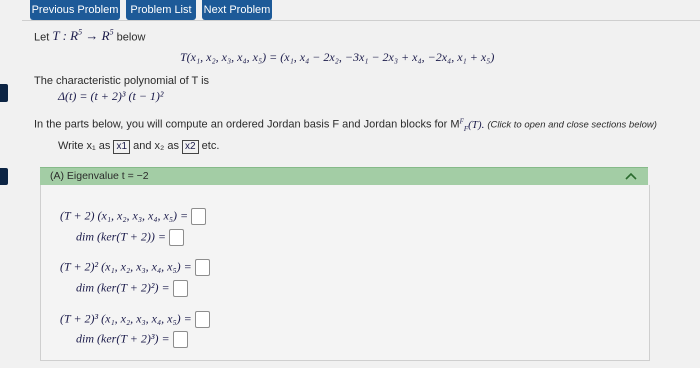  I want to click on x2-token: x2, so click(190, 147).